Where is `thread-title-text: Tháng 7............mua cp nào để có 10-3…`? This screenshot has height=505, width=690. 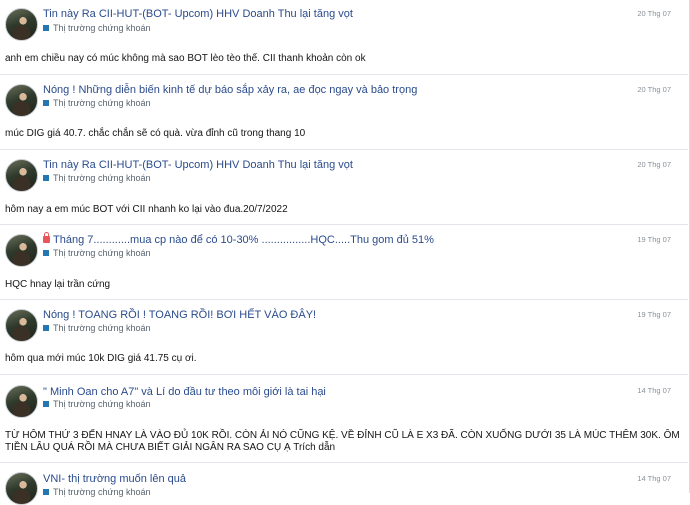
thread-title-text: Tháng 7............mua cp nào để có 10-3… is located at coordinates (243, 240).